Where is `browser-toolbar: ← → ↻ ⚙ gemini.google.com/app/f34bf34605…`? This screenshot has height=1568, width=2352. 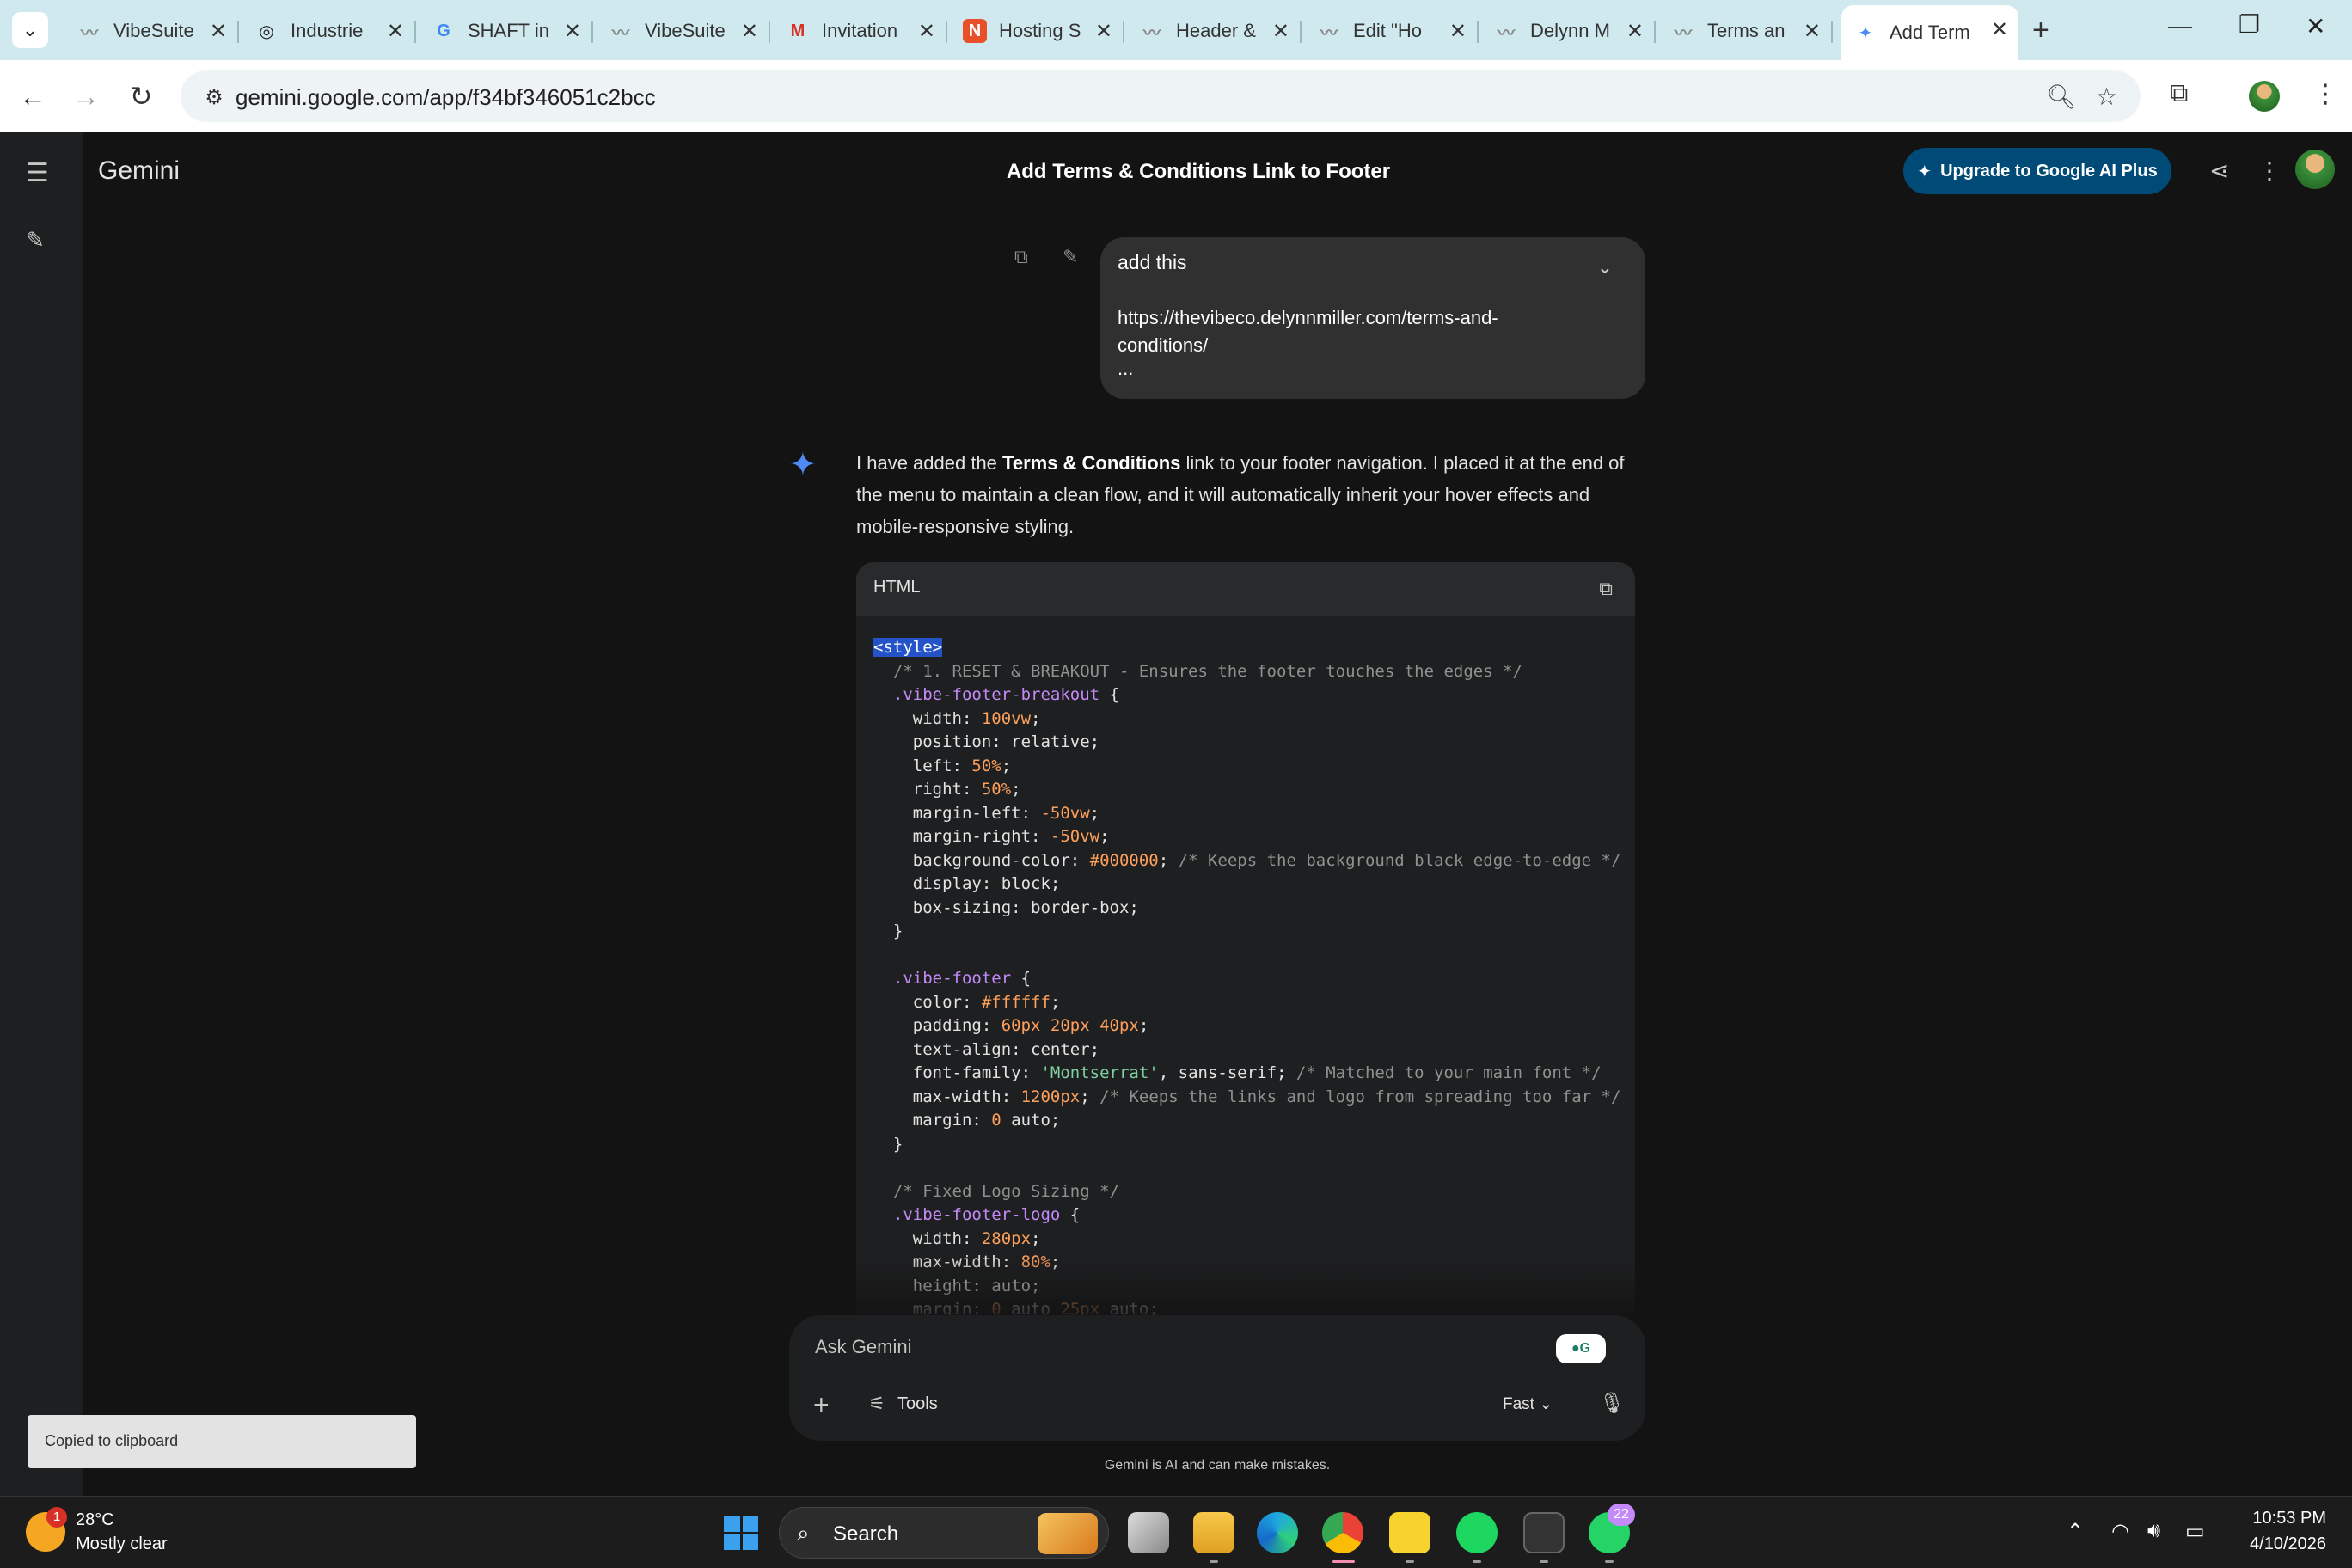 browser-toolbar: ← → ↻ ⚙ gemini.google.com/app/f34bf34605… is located at coordinates (1176, 96).